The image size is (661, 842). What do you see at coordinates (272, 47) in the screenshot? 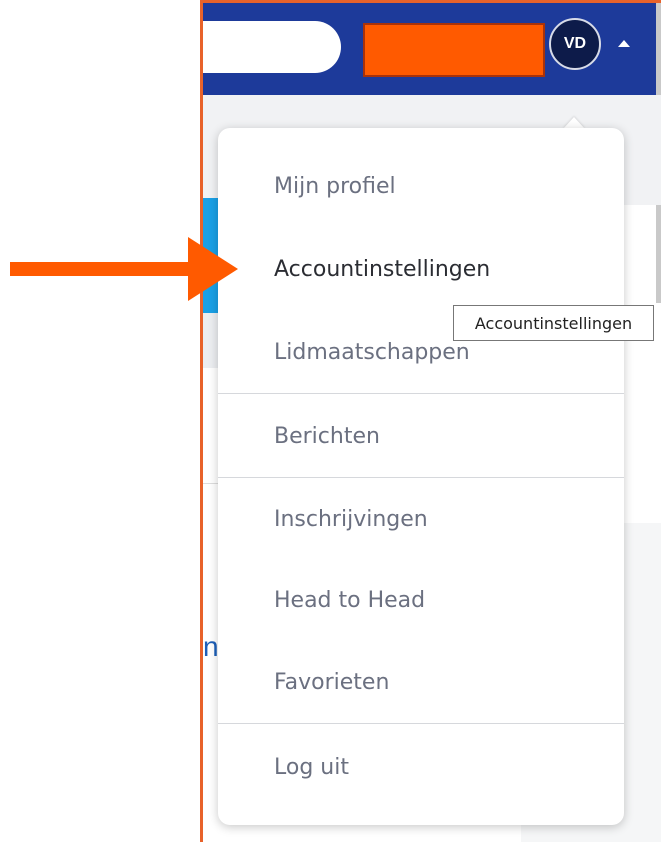
I see `search-input` at bounding box center [272, 47].